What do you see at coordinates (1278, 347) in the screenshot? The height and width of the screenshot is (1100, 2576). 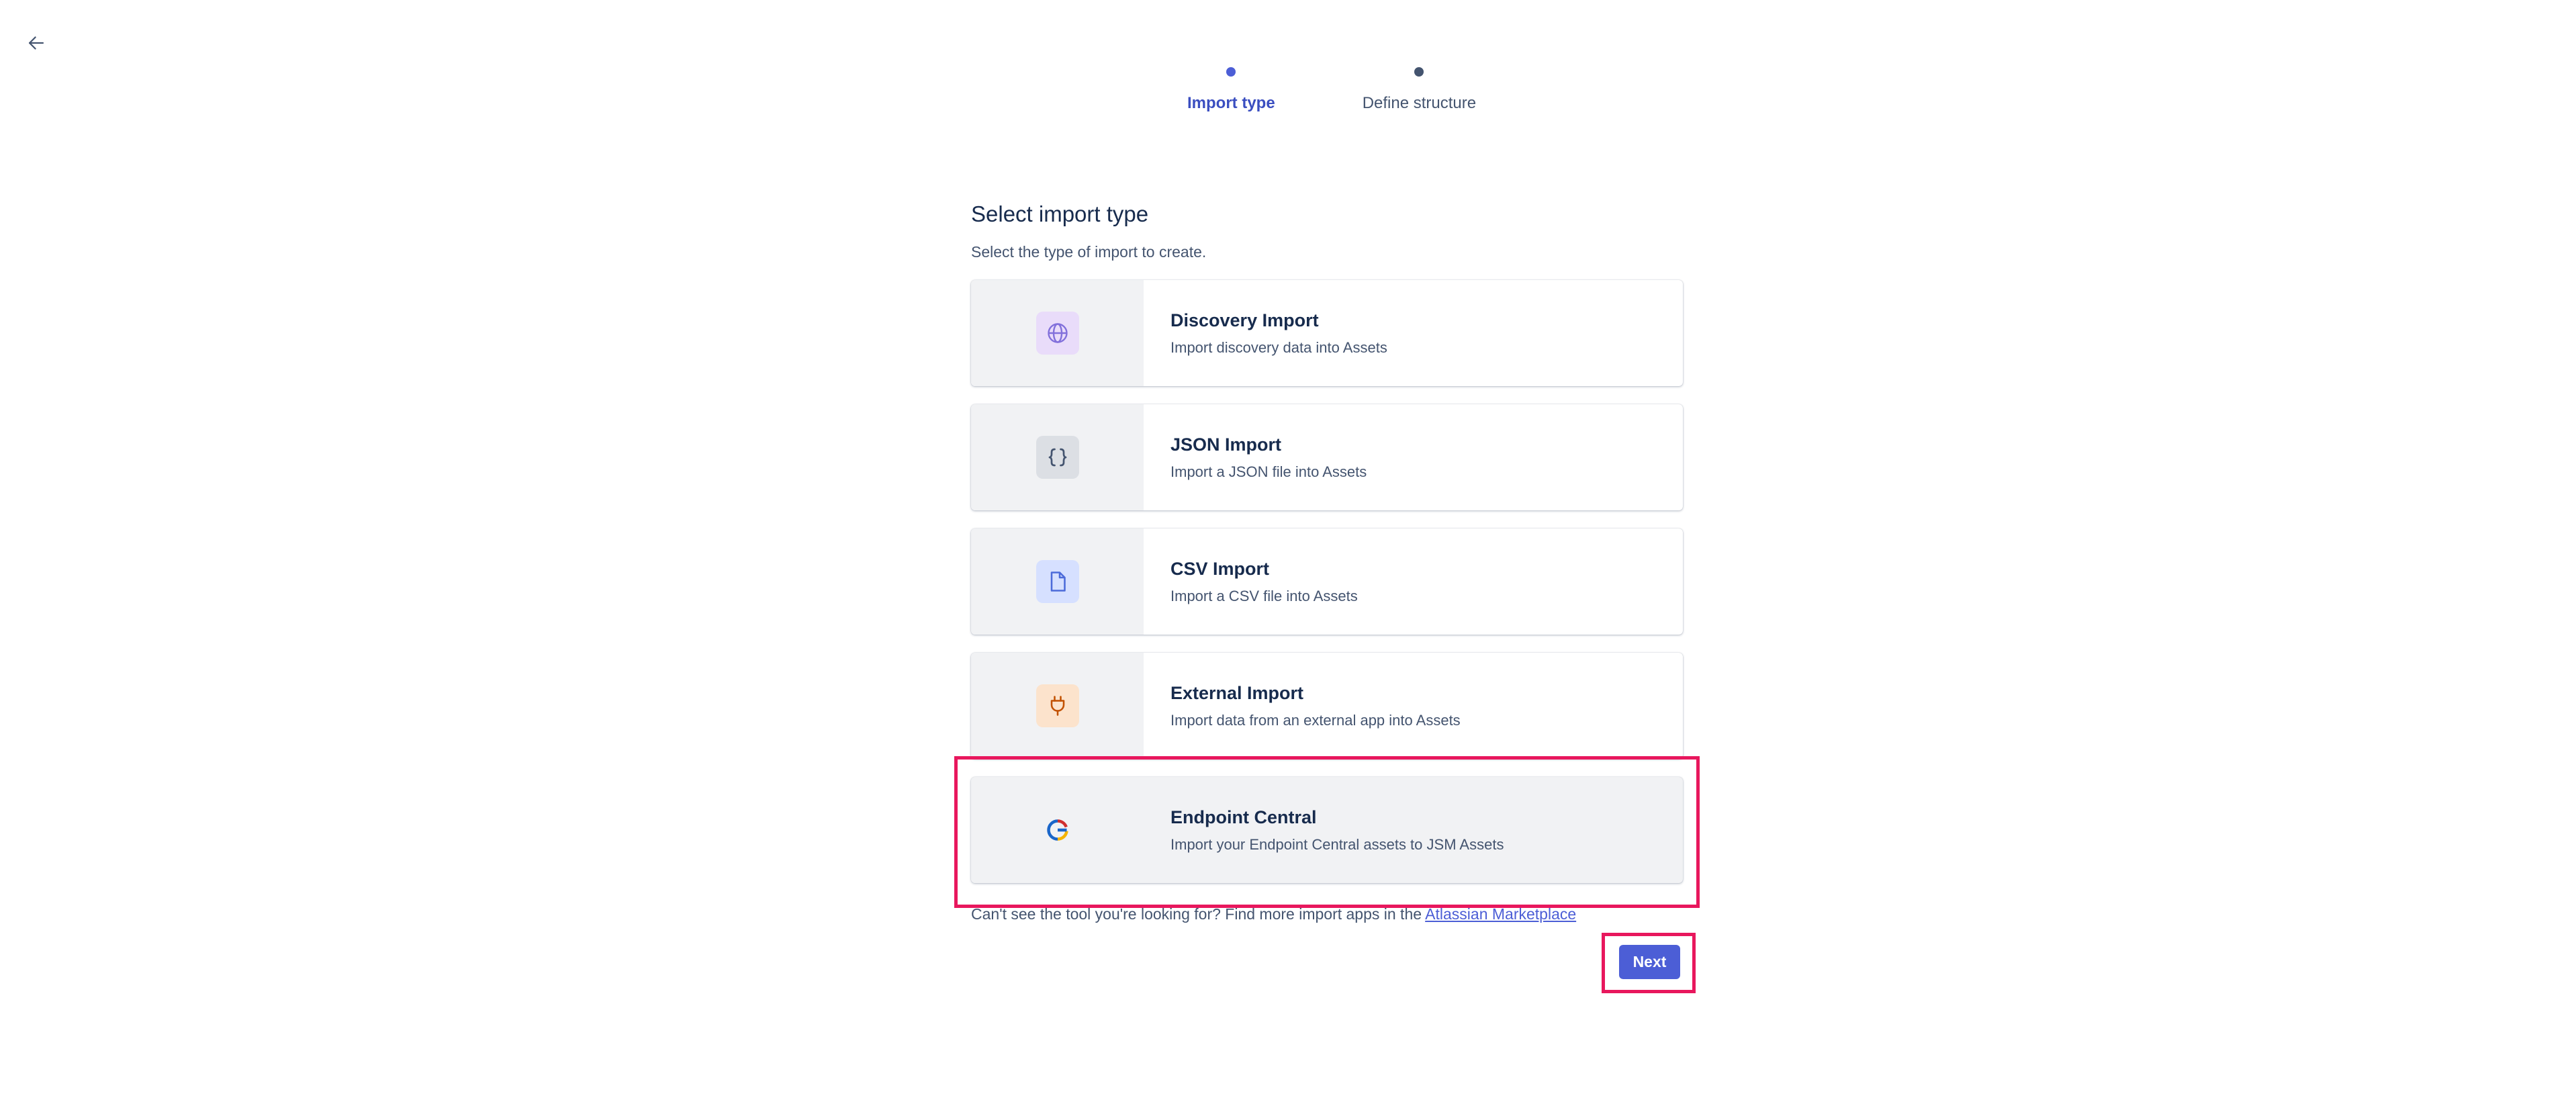 I see `option-description: Import discovery data into Assets` at bounding box center [1278, 347].